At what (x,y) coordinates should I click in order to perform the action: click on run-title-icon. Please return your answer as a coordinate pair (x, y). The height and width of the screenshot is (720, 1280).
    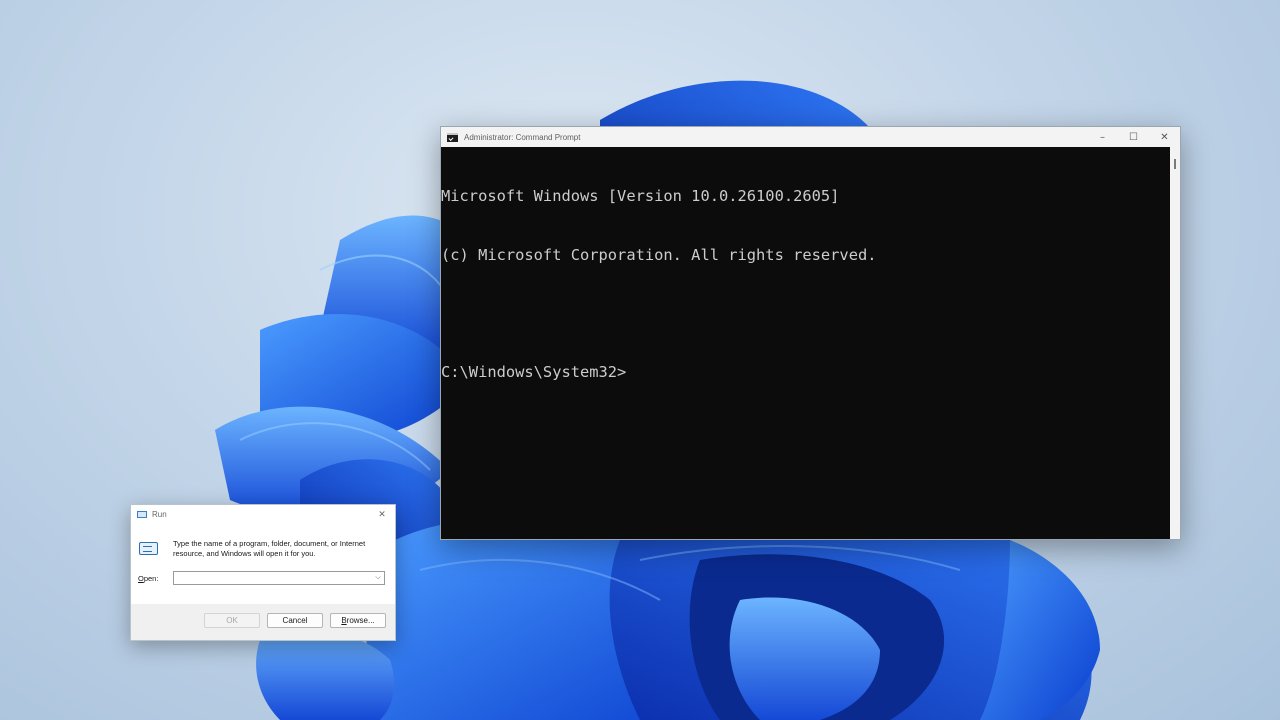
    Looking at the image, I should click on (142, 514).